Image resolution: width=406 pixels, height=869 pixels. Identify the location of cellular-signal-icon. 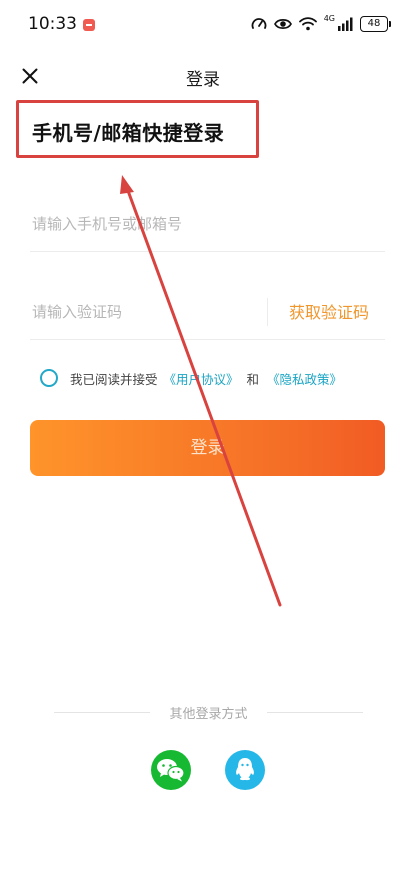
(345, 24).